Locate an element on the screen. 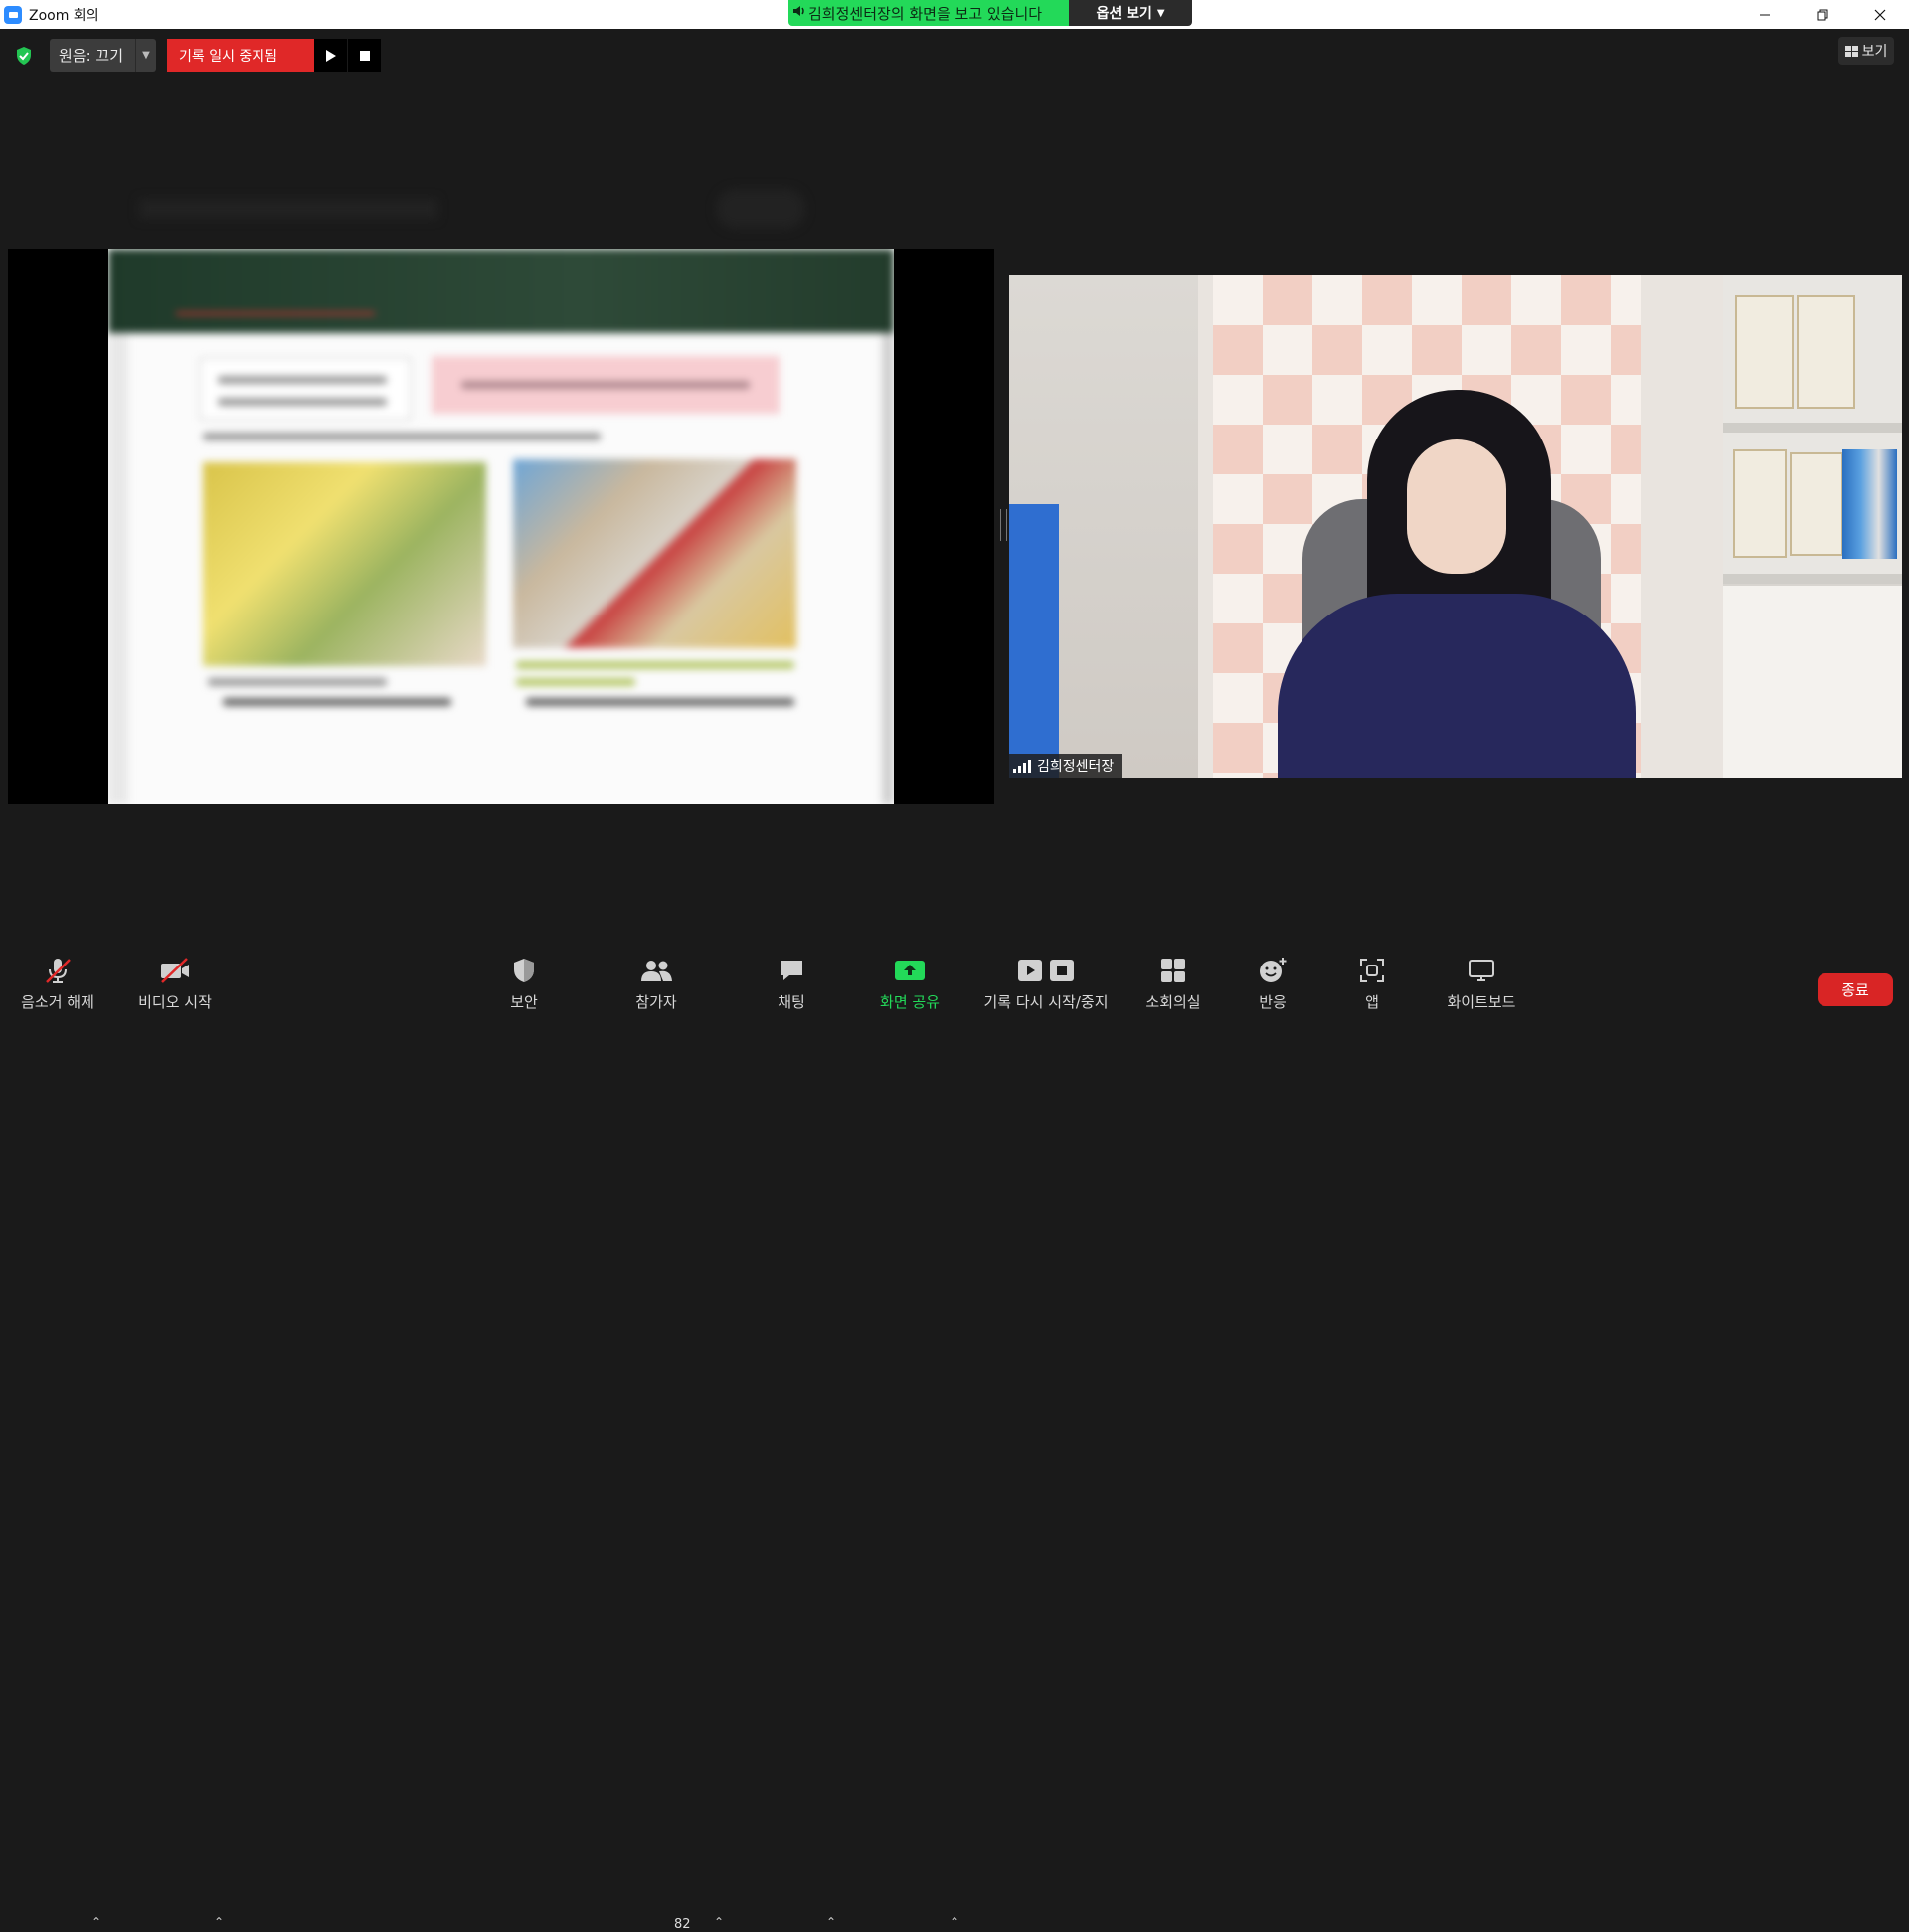  speaker-icon is located at coordinates (799, 13).